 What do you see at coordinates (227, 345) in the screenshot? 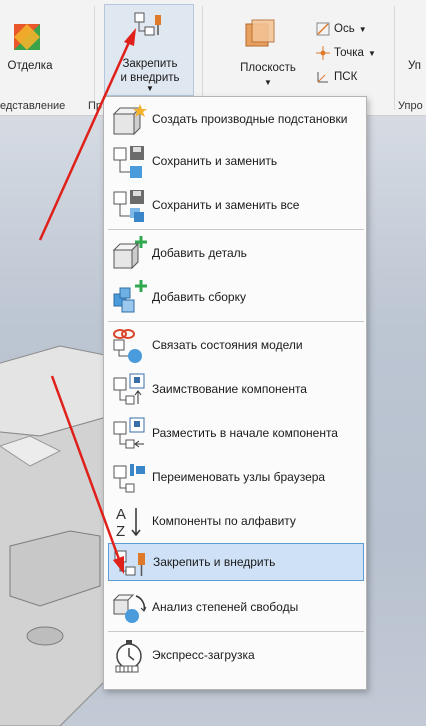
I see `menu-item-label: Связать состояния модели` at bounding box center [227, 345].